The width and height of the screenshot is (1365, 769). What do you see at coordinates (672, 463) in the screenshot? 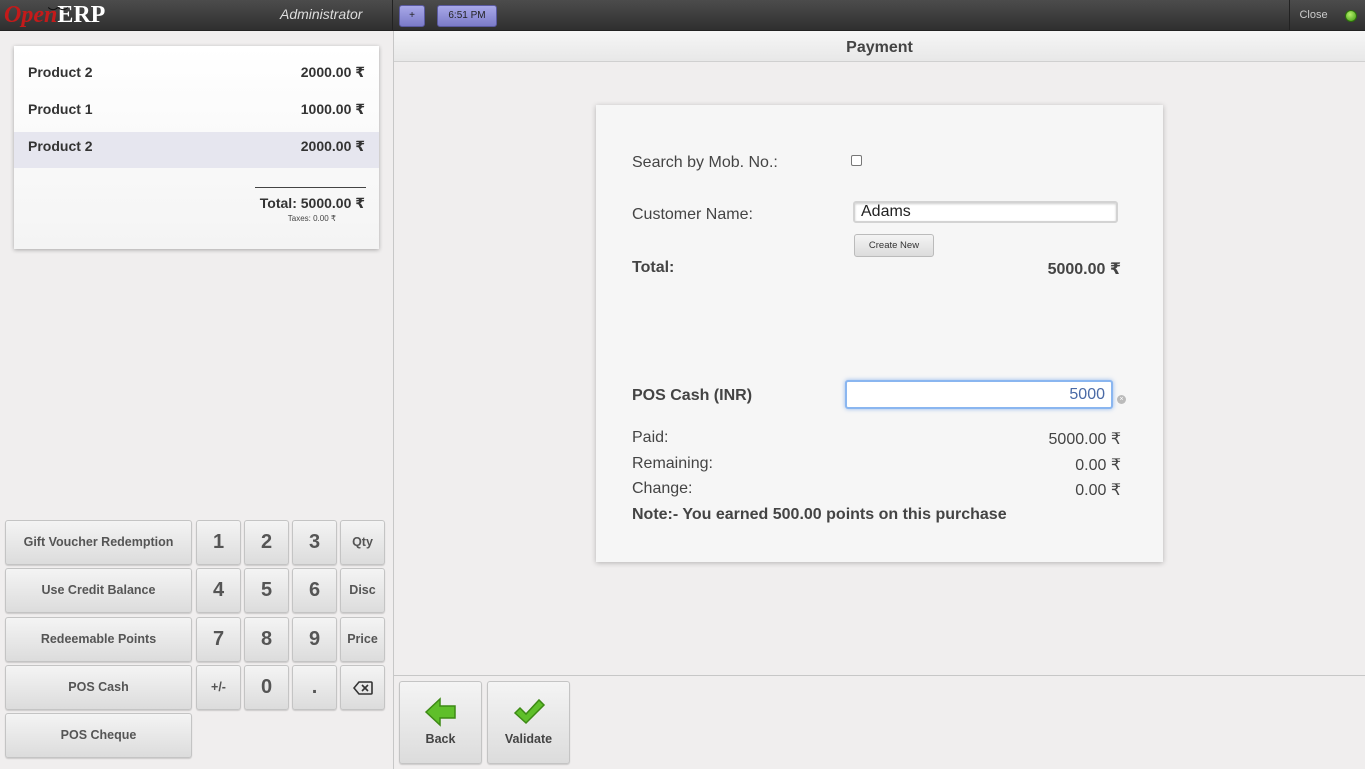
I see `remaining-label: Remaining:` at bounding box center [672, 463].